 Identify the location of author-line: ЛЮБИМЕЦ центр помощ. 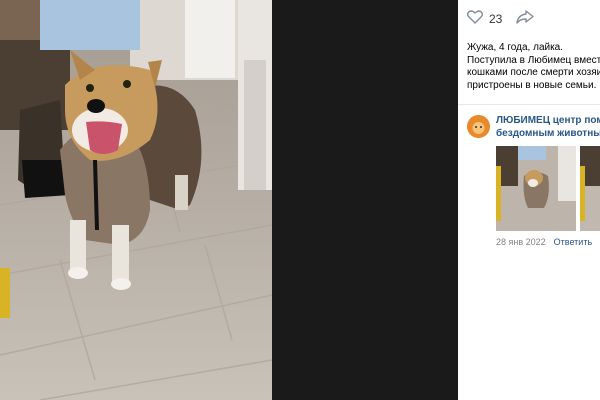
(548, 120).